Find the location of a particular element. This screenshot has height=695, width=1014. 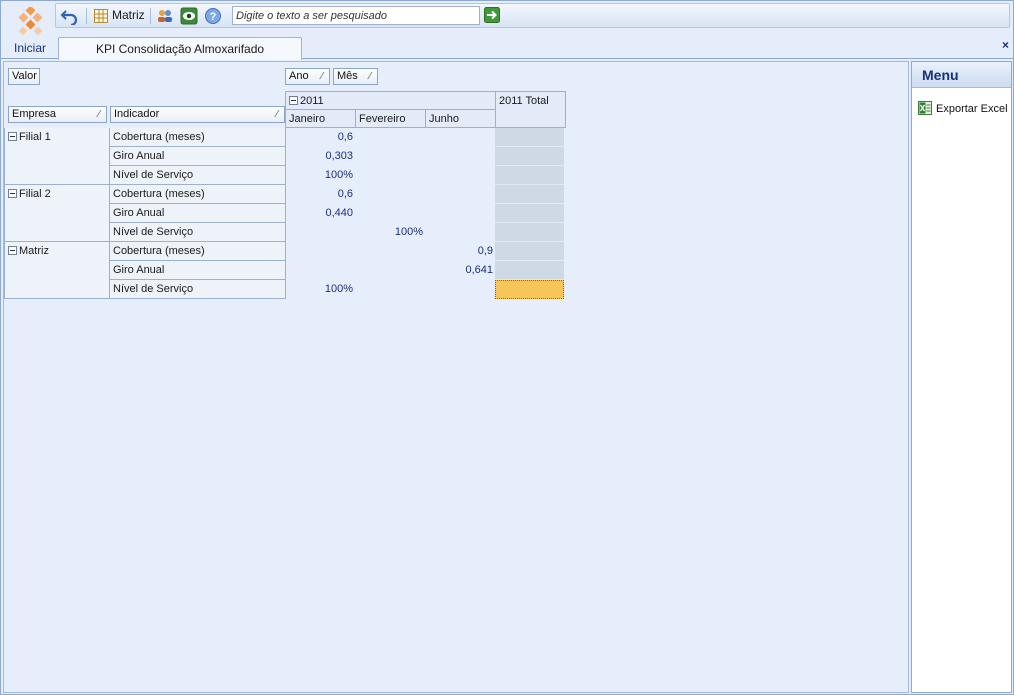

field-ano-label: Ano is located at coordinates (299, 76).